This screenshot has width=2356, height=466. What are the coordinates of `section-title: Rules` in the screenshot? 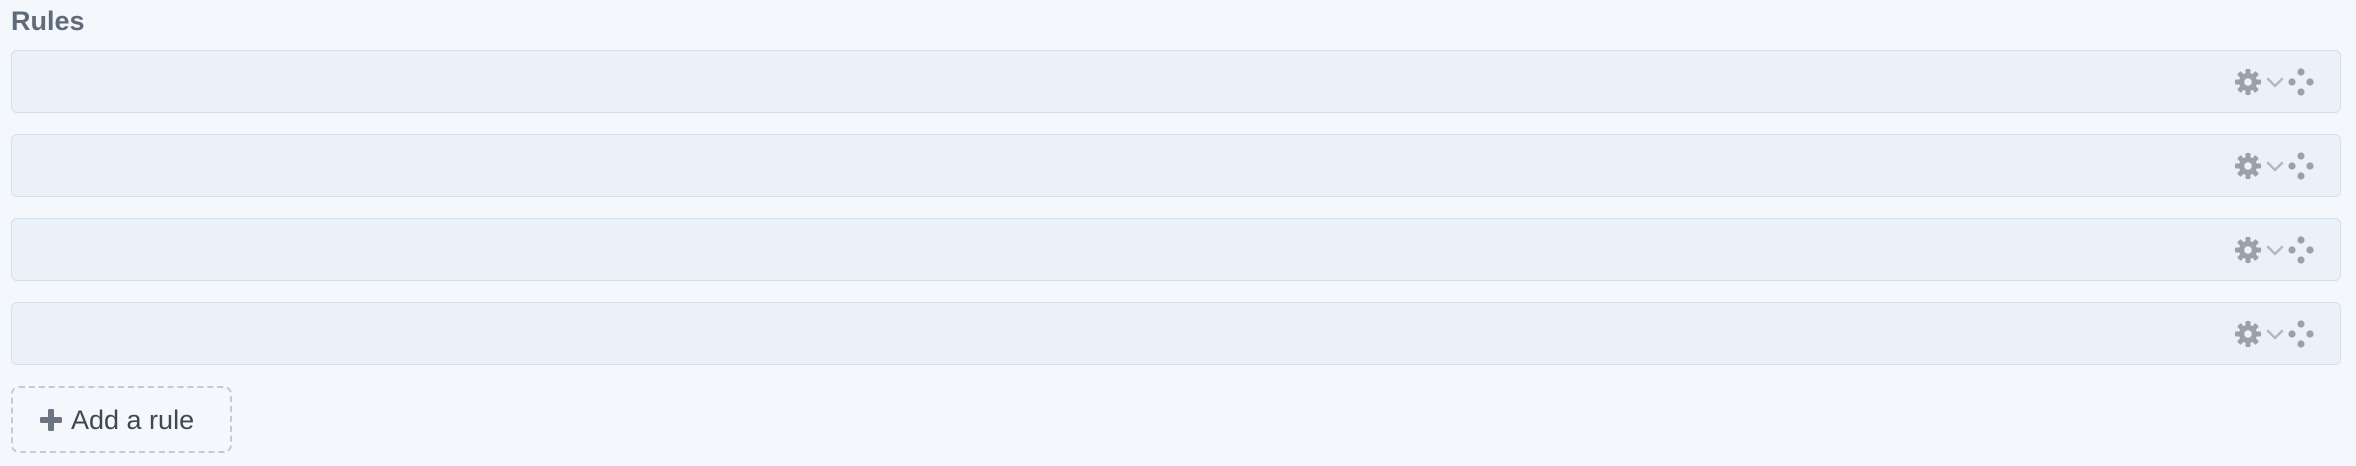 It's located at (48, 21).